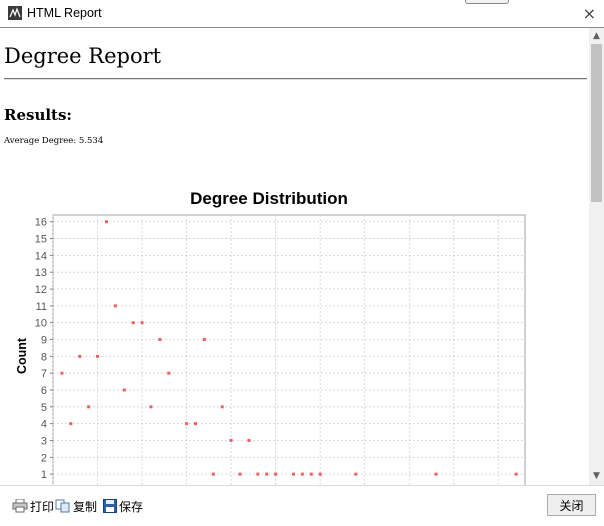 The height and width of the screenshot is (526, 604). I want to click on y-tick-label: 11, so click(41, 307).